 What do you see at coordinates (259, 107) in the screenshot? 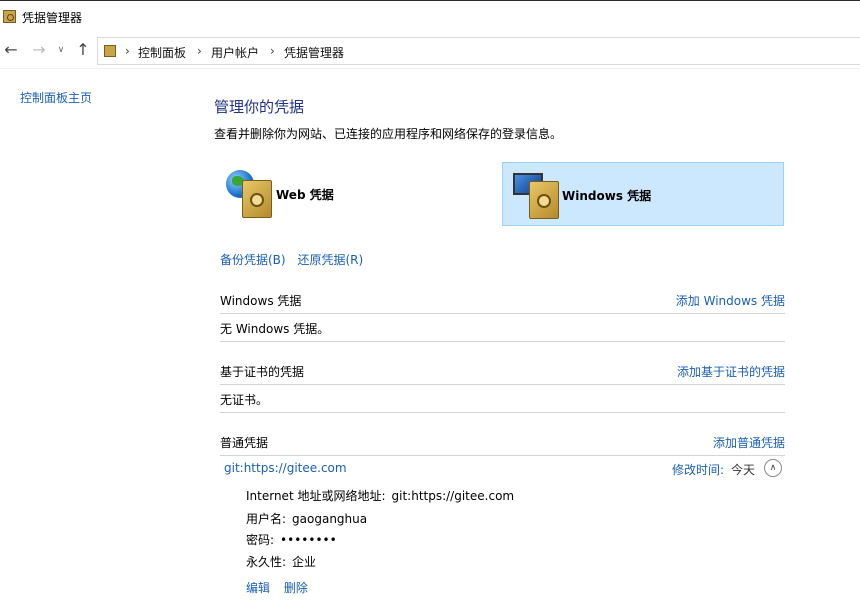
I see `page-title: 管理你的凭据` at bounding box center [259, 107].